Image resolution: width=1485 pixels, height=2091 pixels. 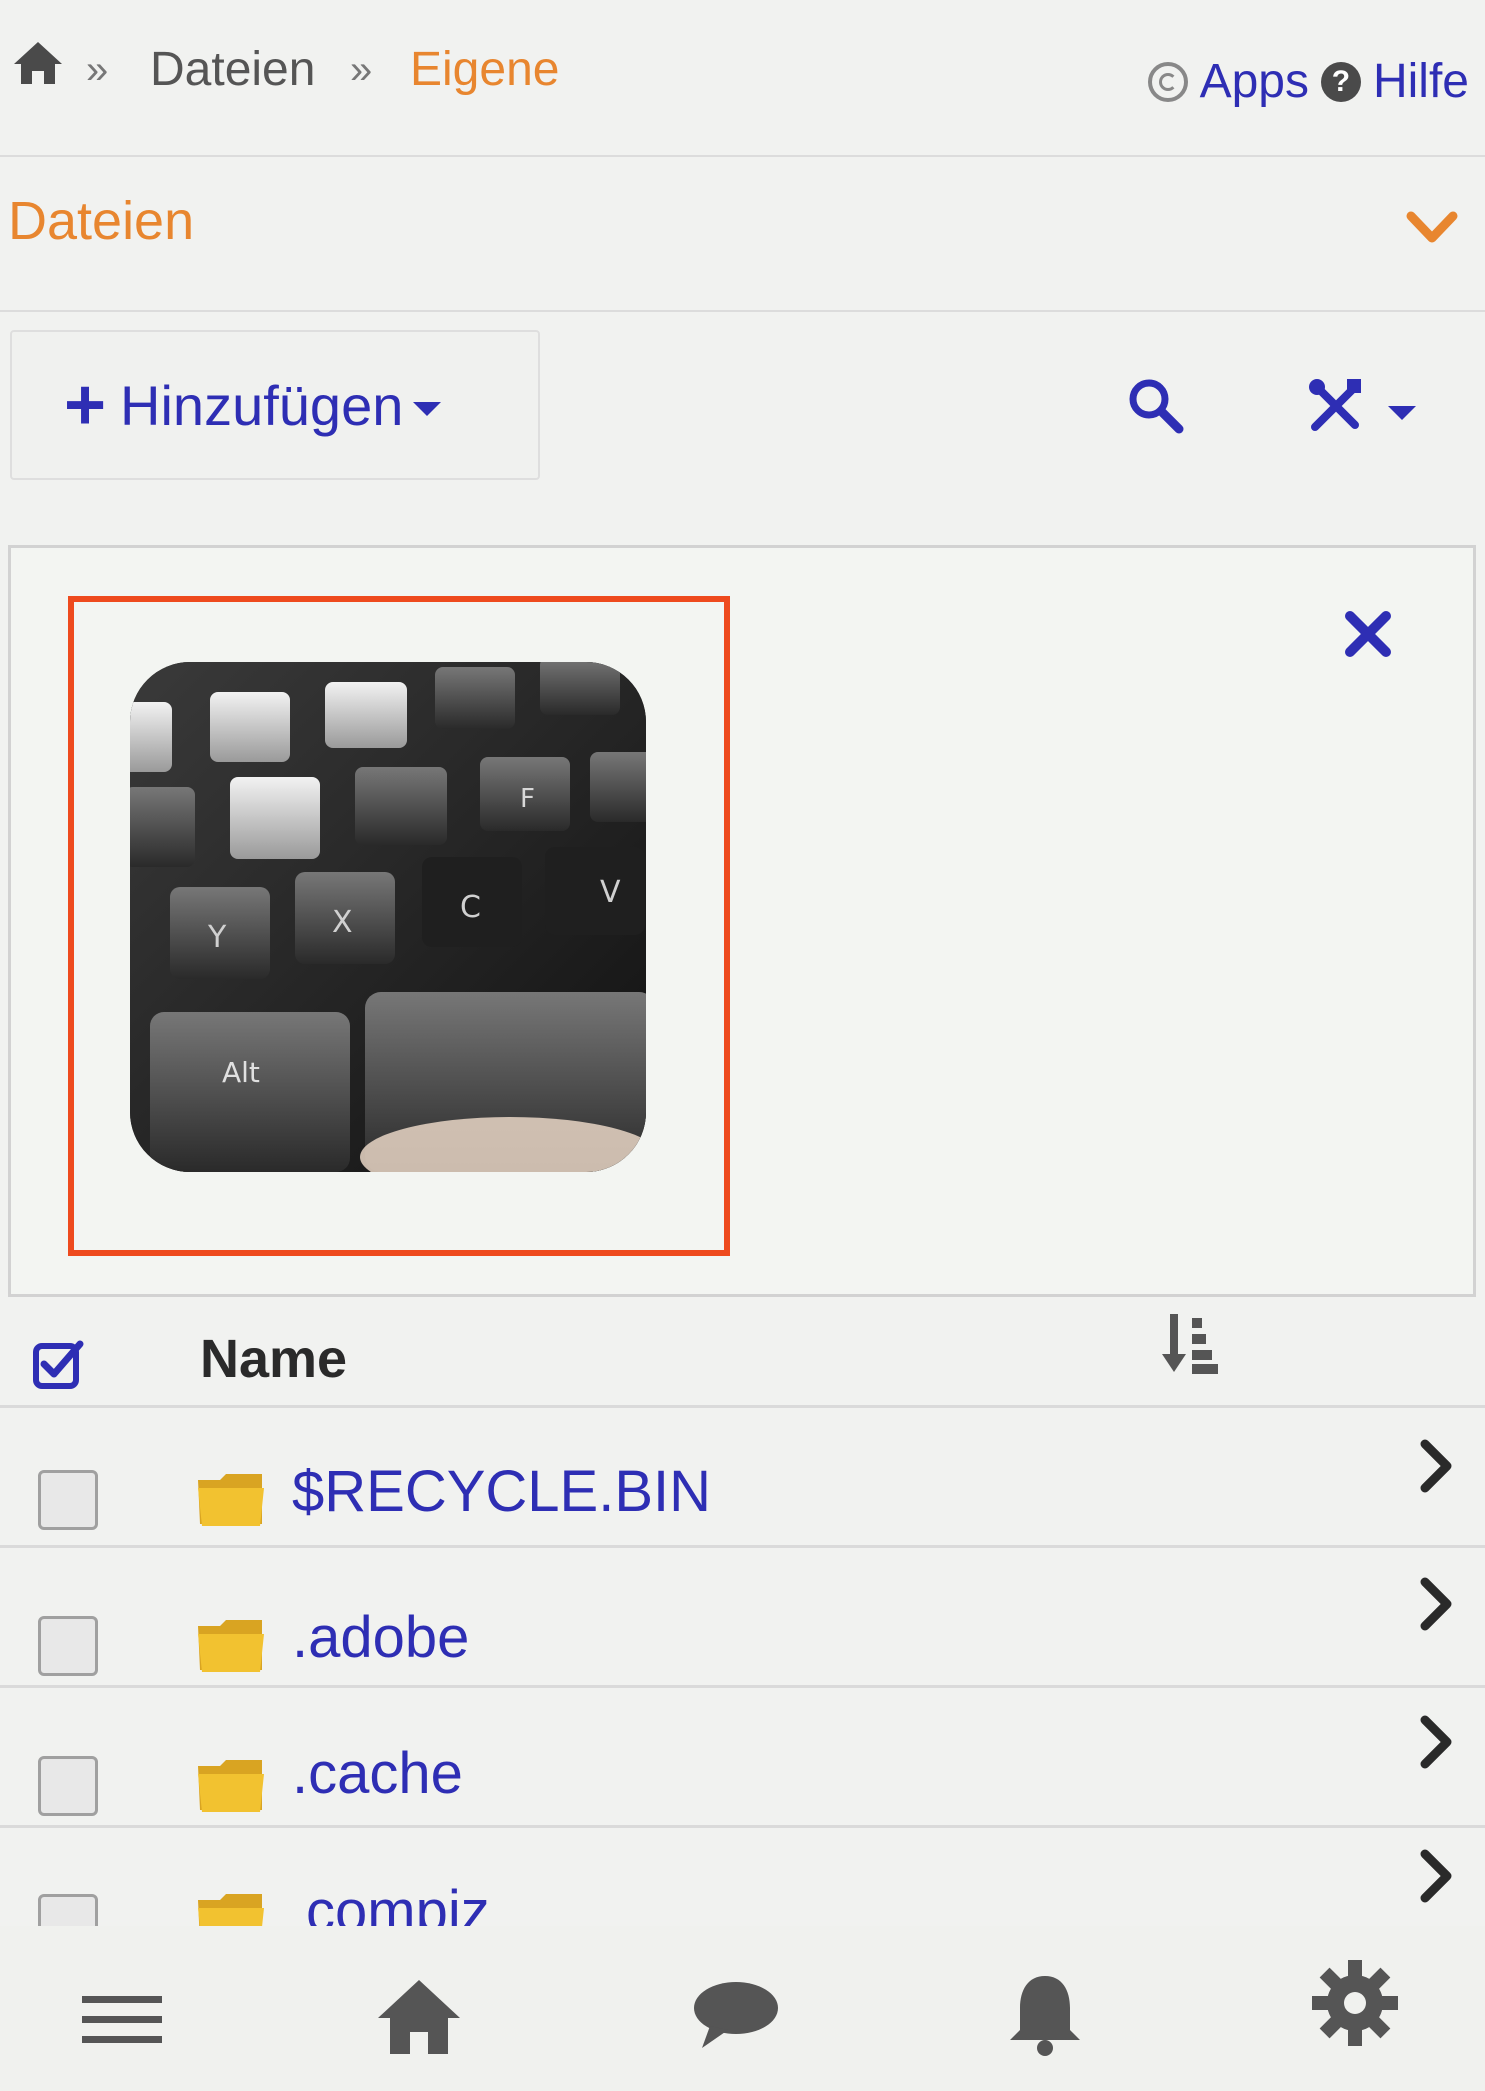 I want to click on add-button: + Hinzufügen, so click(x=275, y=405).